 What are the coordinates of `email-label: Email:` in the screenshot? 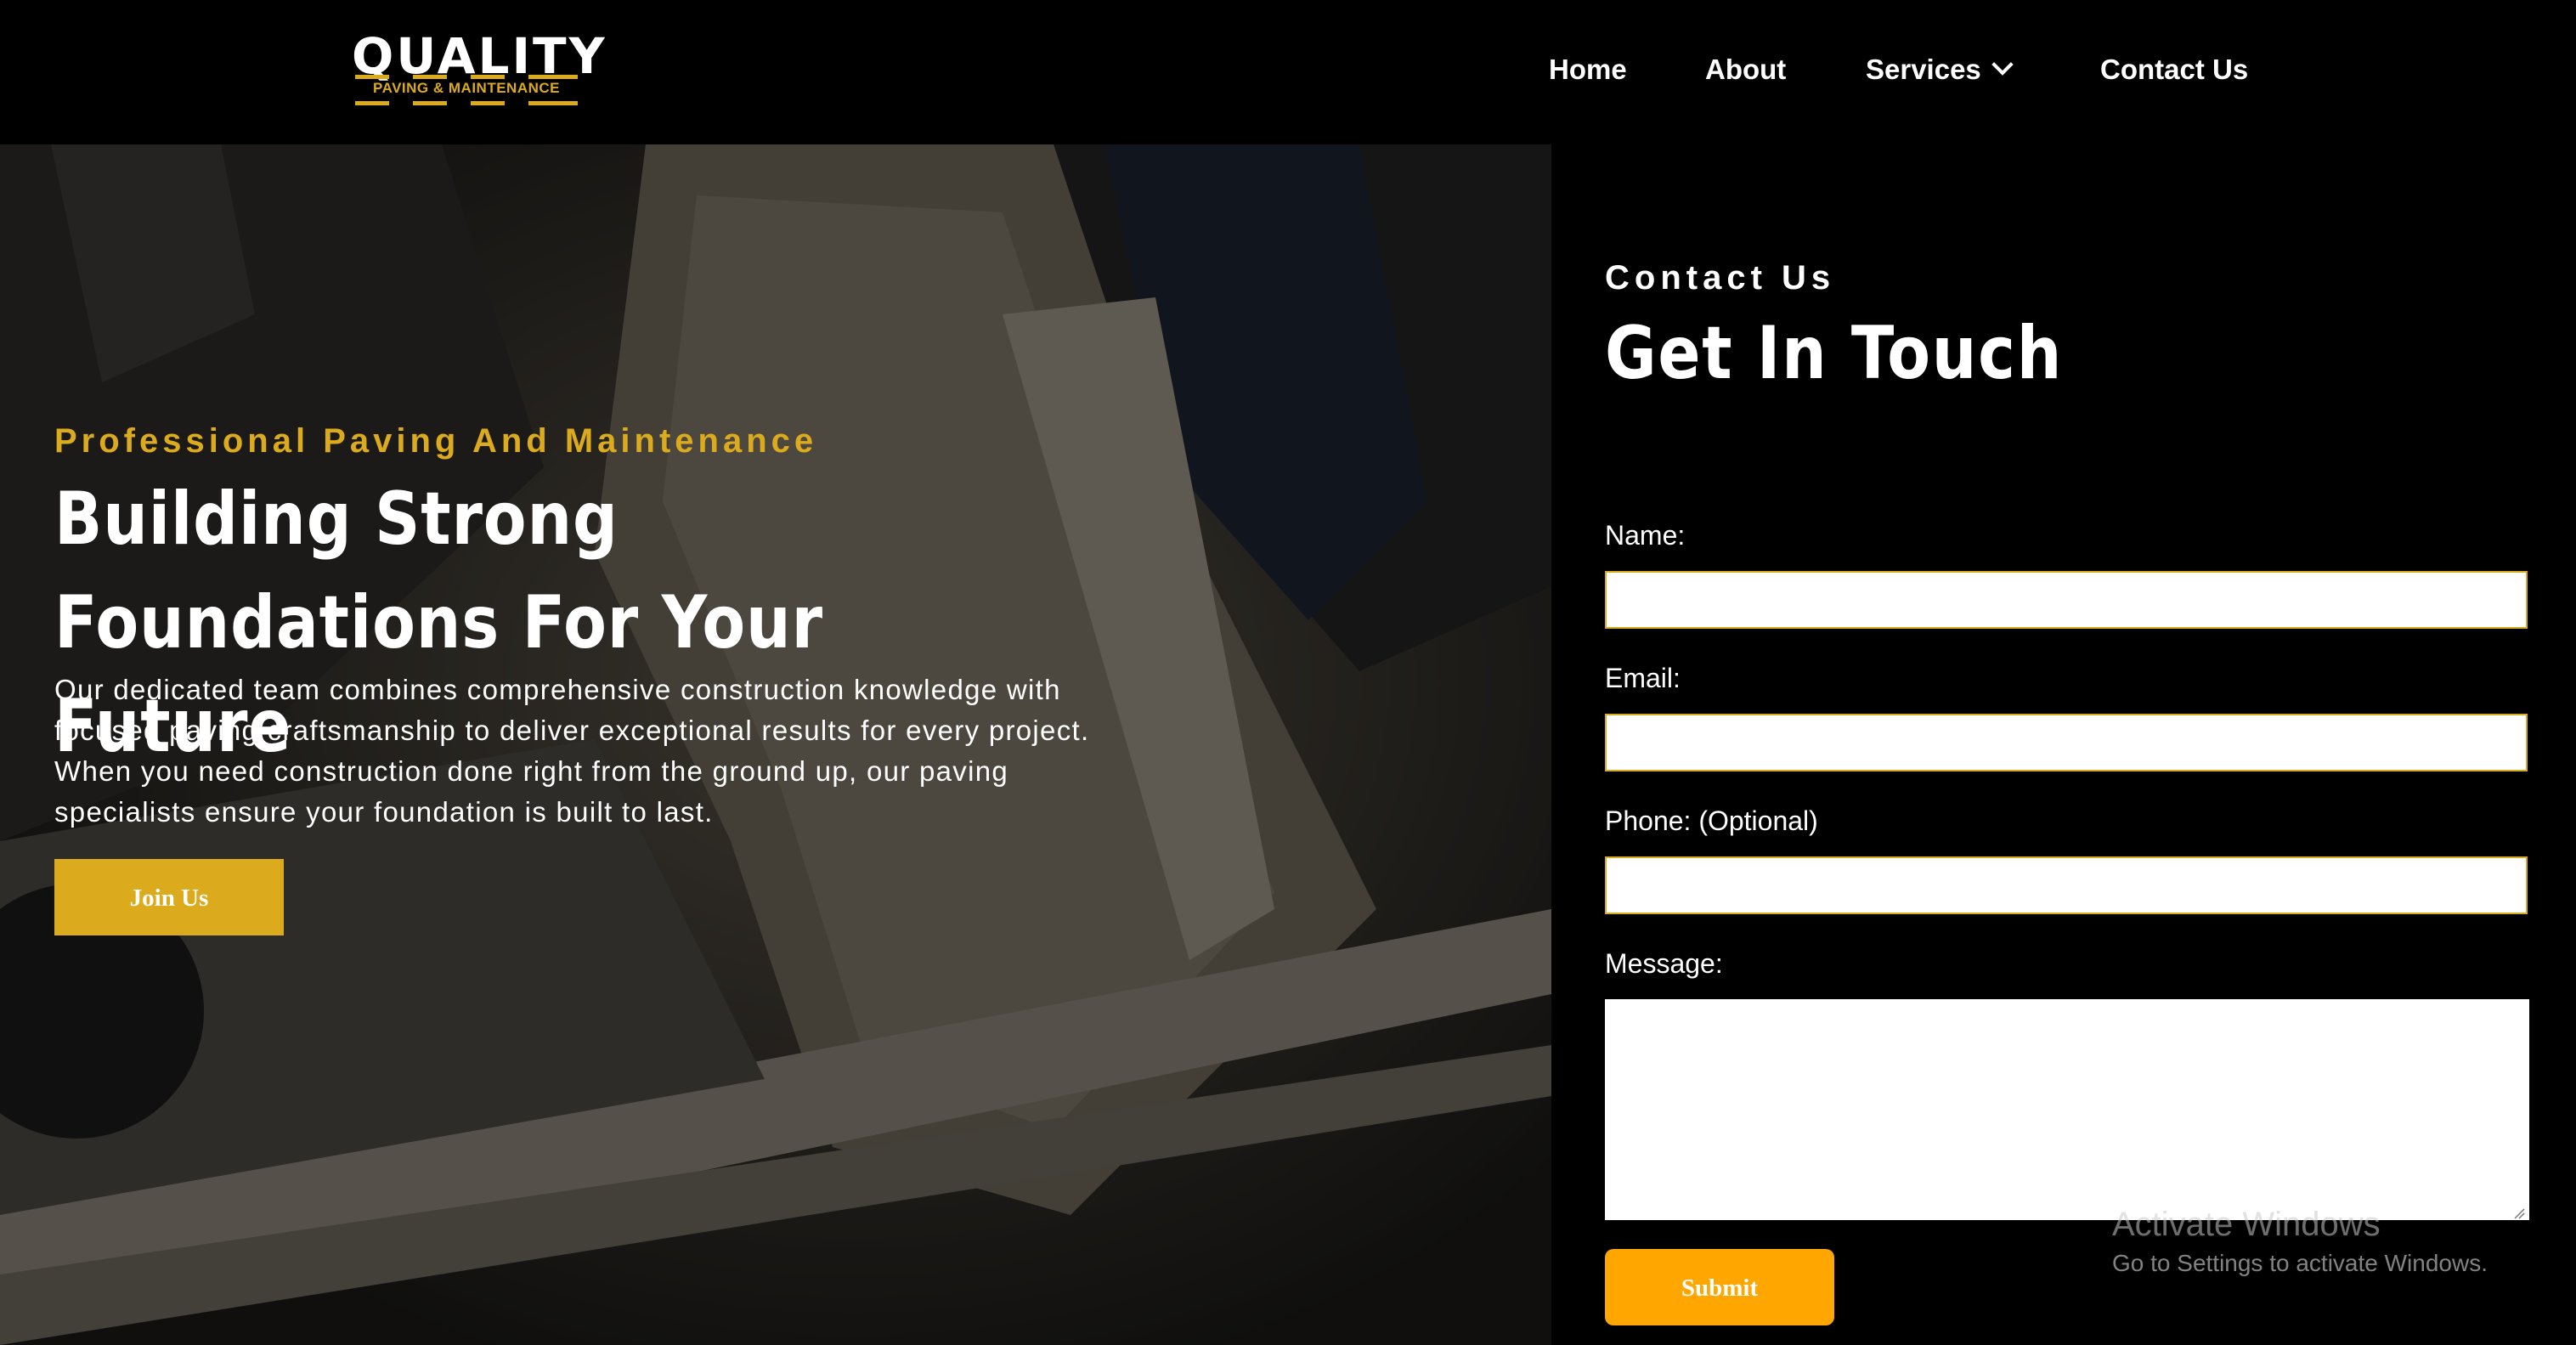 It's located at (1643, 678).